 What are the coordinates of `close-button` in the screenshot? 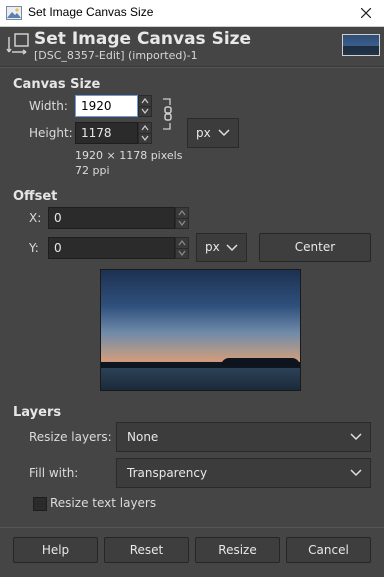 It's located at (366, 13).